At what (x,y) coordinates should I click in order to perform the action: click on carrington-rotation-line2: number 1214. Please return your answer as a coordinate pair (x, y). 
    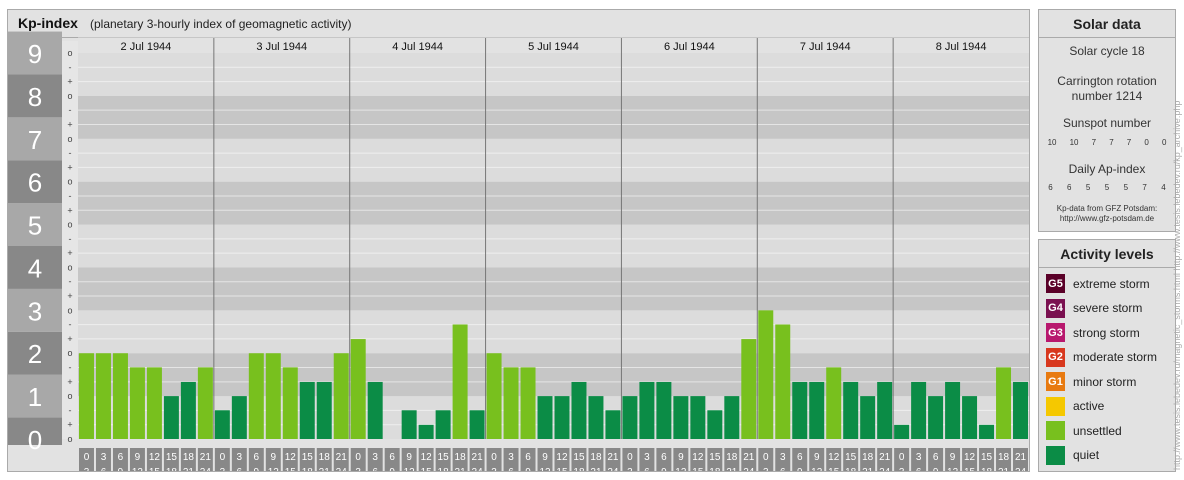
    Looking at the image, I should click on (1107, 96).